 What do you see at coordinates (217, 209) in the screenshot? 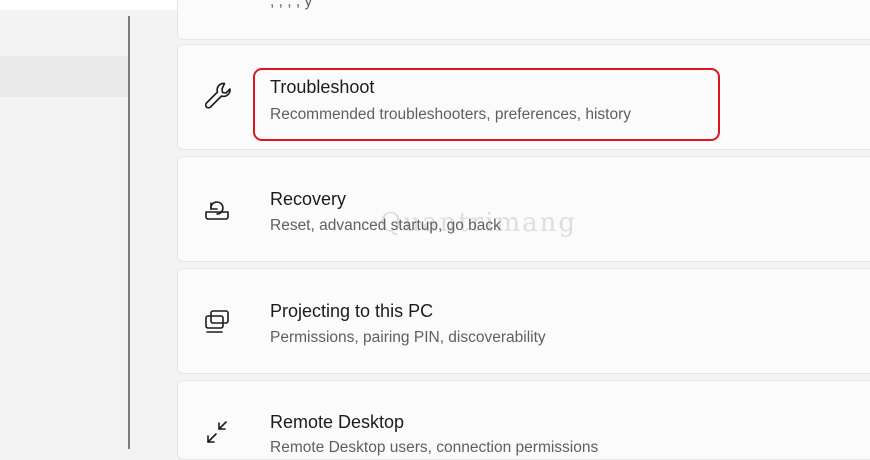
I see `recovery-icon` at bounding box center [217, 209].